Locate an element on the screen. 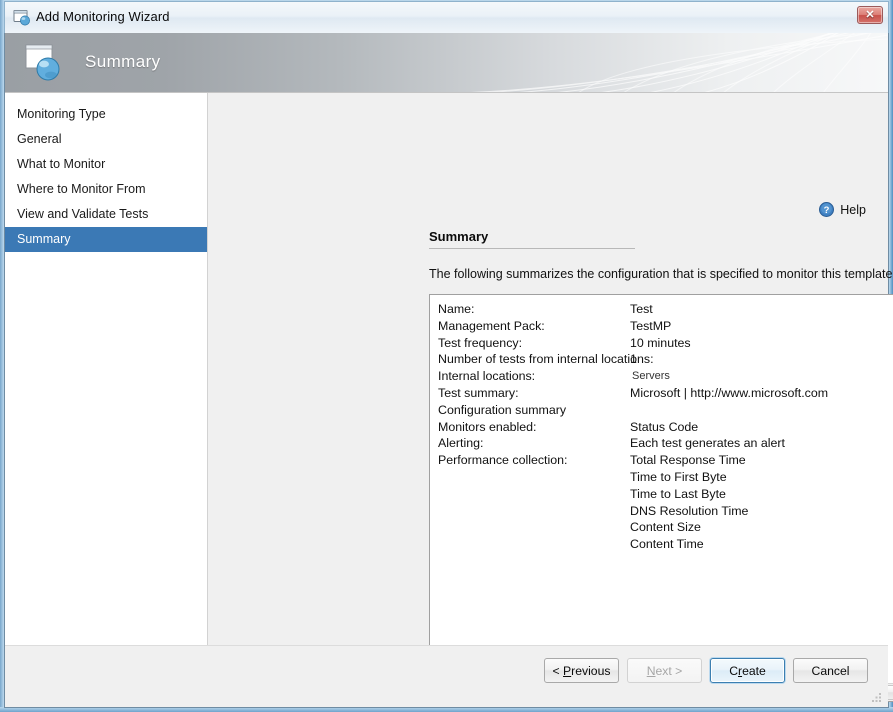 This screenshot has height=712, width=893. footer-button-group: < Previous Next > Create Cancel is located at coordinates (706, 670).